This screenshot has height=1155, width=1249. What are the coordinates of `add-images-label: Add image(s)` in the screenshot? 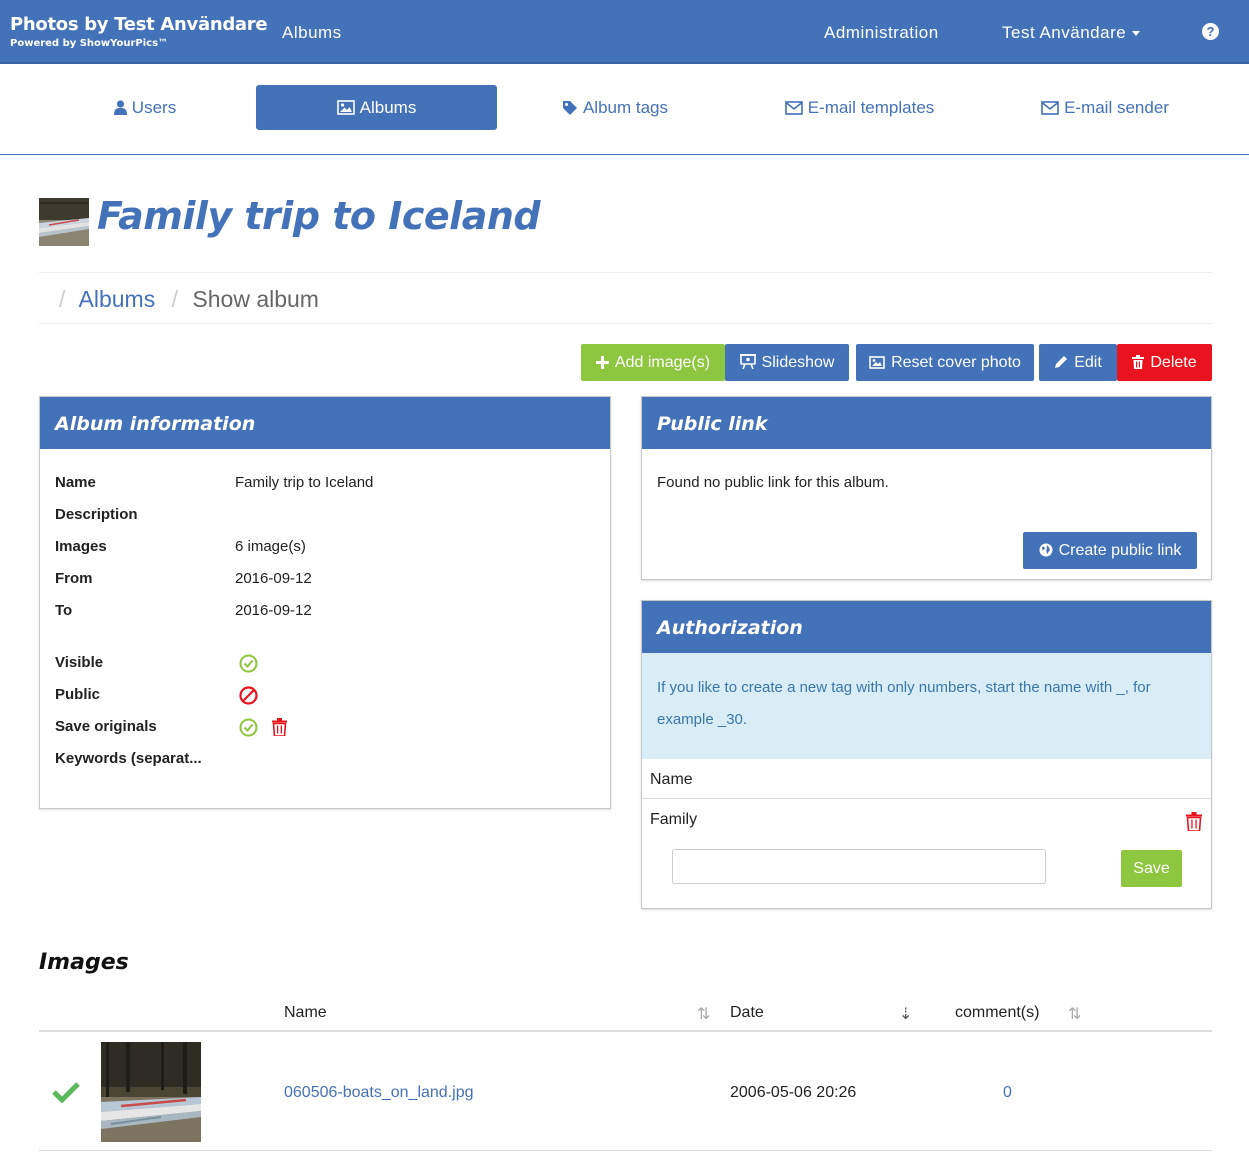 It's located at (662, 362).